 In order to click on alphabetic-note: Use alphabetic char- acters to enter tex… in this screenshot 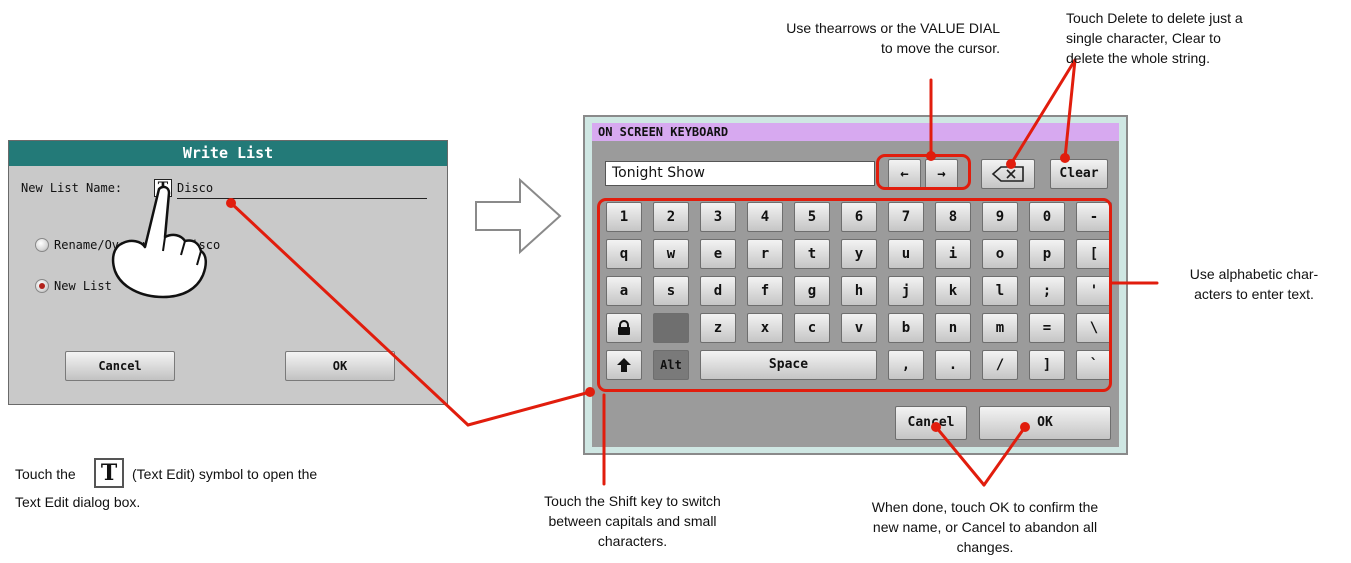, I will do `click(1254, 284)`.